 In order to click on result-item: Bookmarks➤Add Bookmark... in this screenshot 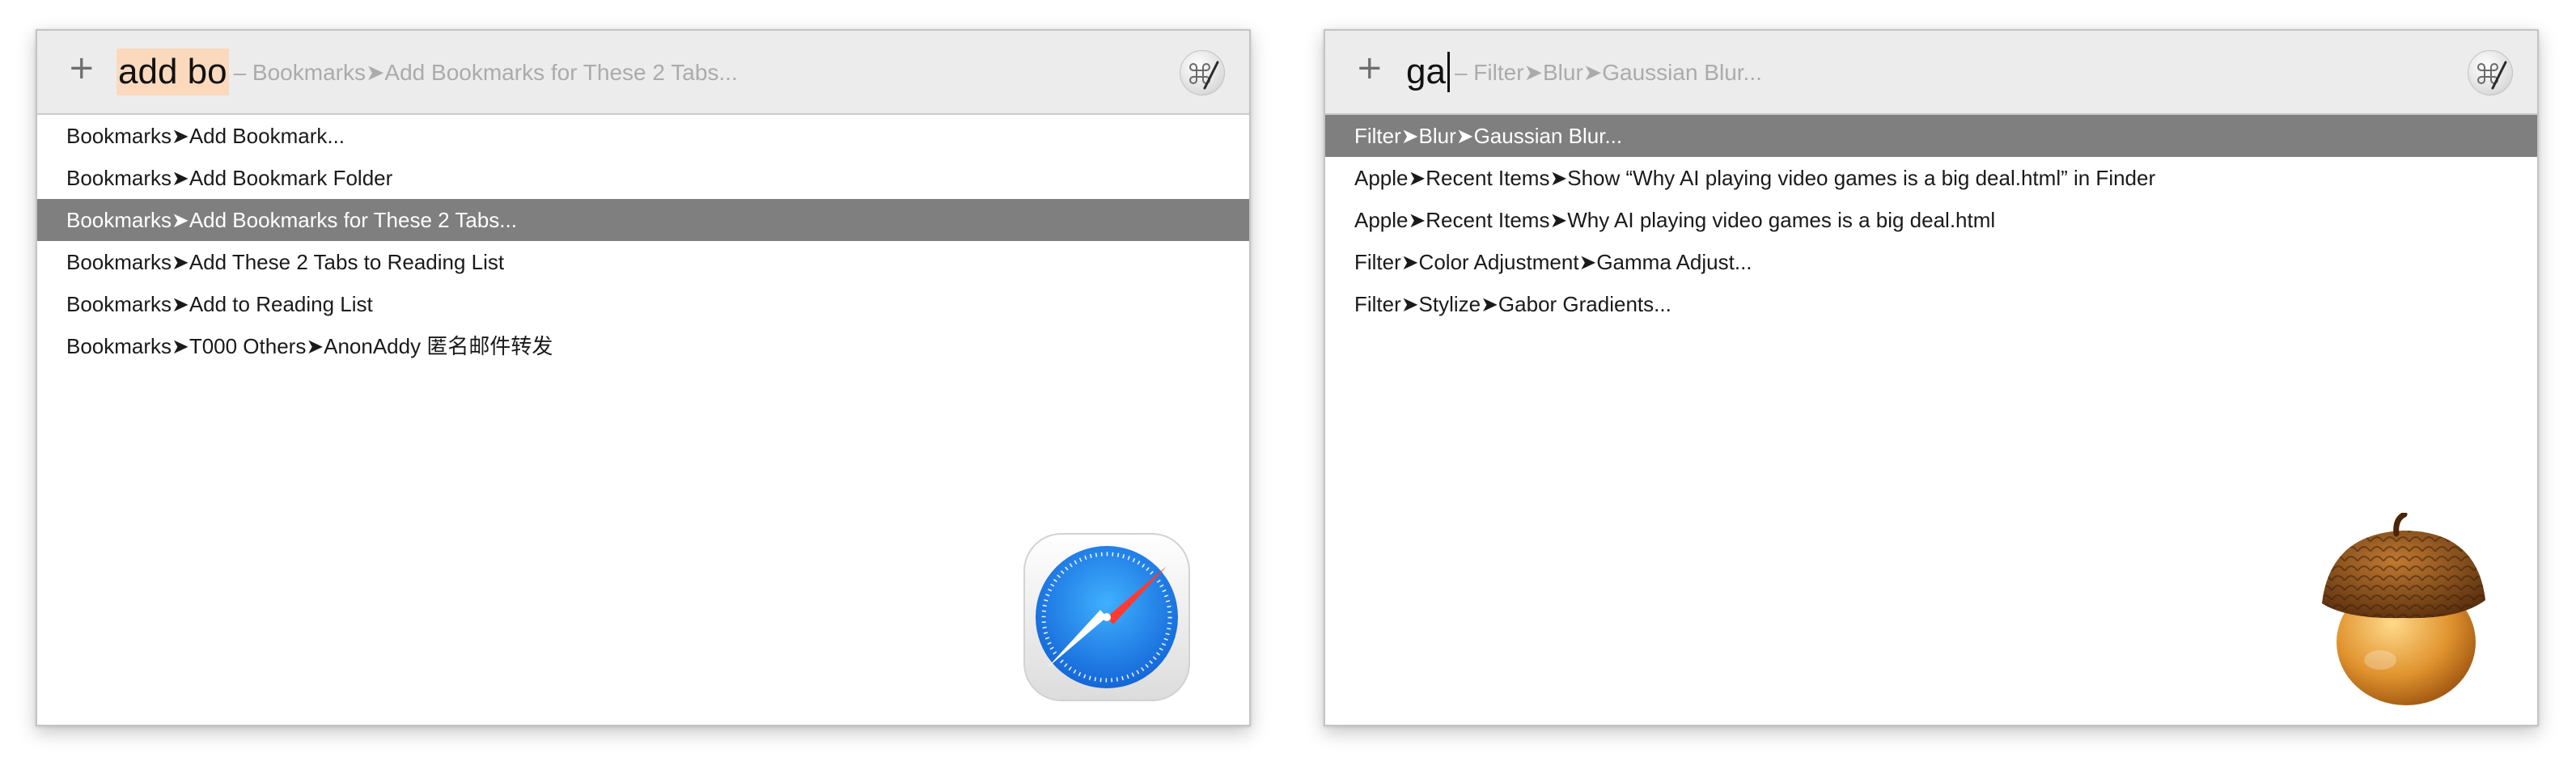, I will do `click(643, 136)`.